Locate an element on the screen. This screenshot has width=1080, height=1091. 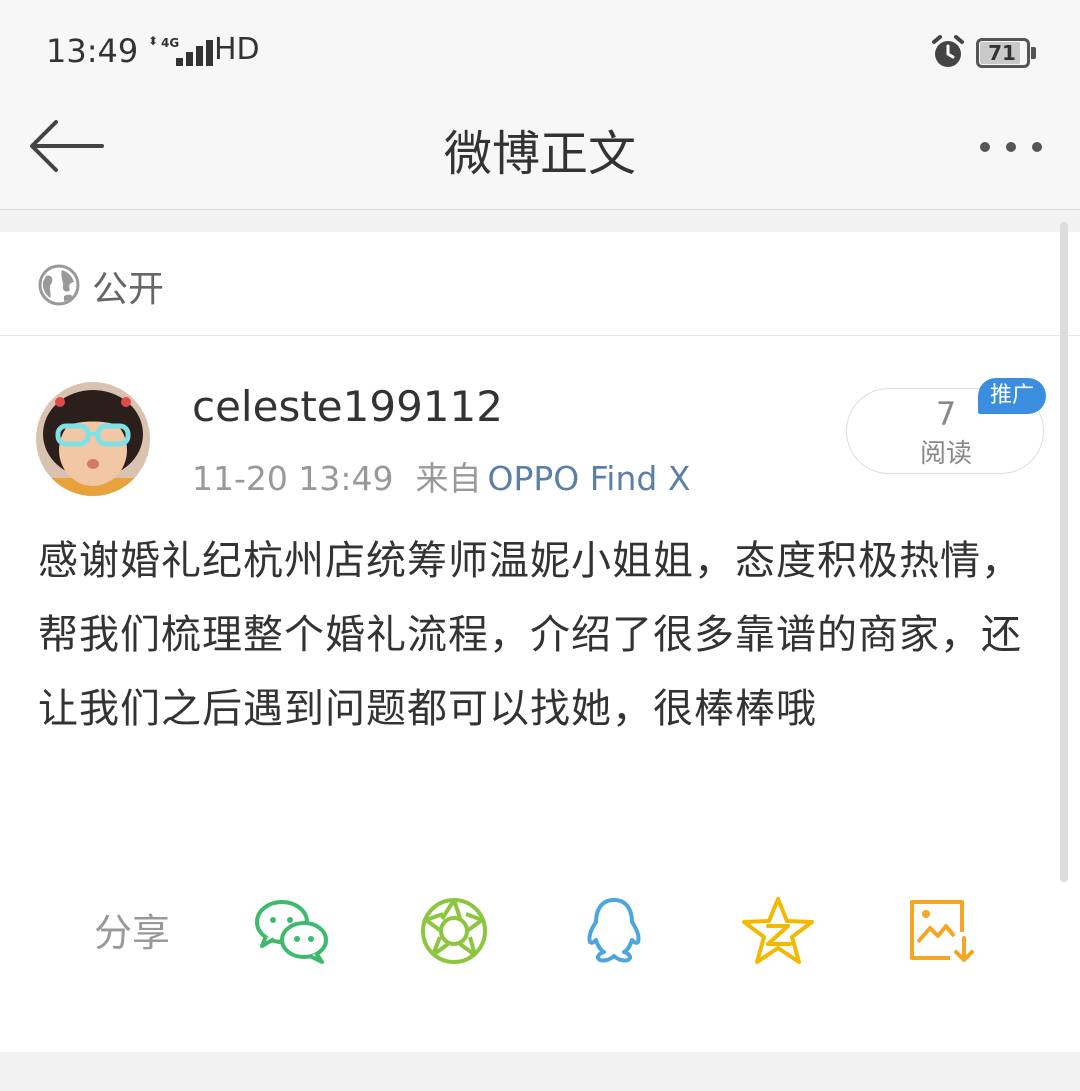
scrollbar is located at coordinates (1064, 552).